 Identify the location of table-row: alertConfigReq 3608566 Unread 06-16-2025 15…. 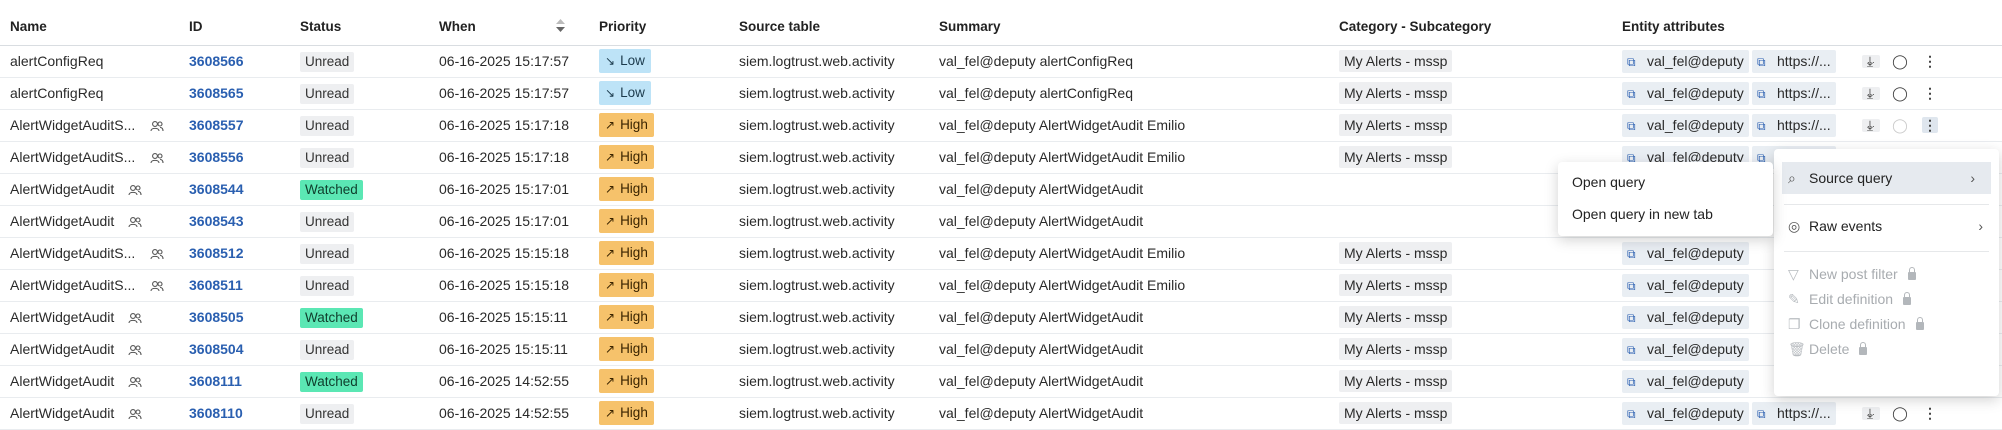
(1001, 61).